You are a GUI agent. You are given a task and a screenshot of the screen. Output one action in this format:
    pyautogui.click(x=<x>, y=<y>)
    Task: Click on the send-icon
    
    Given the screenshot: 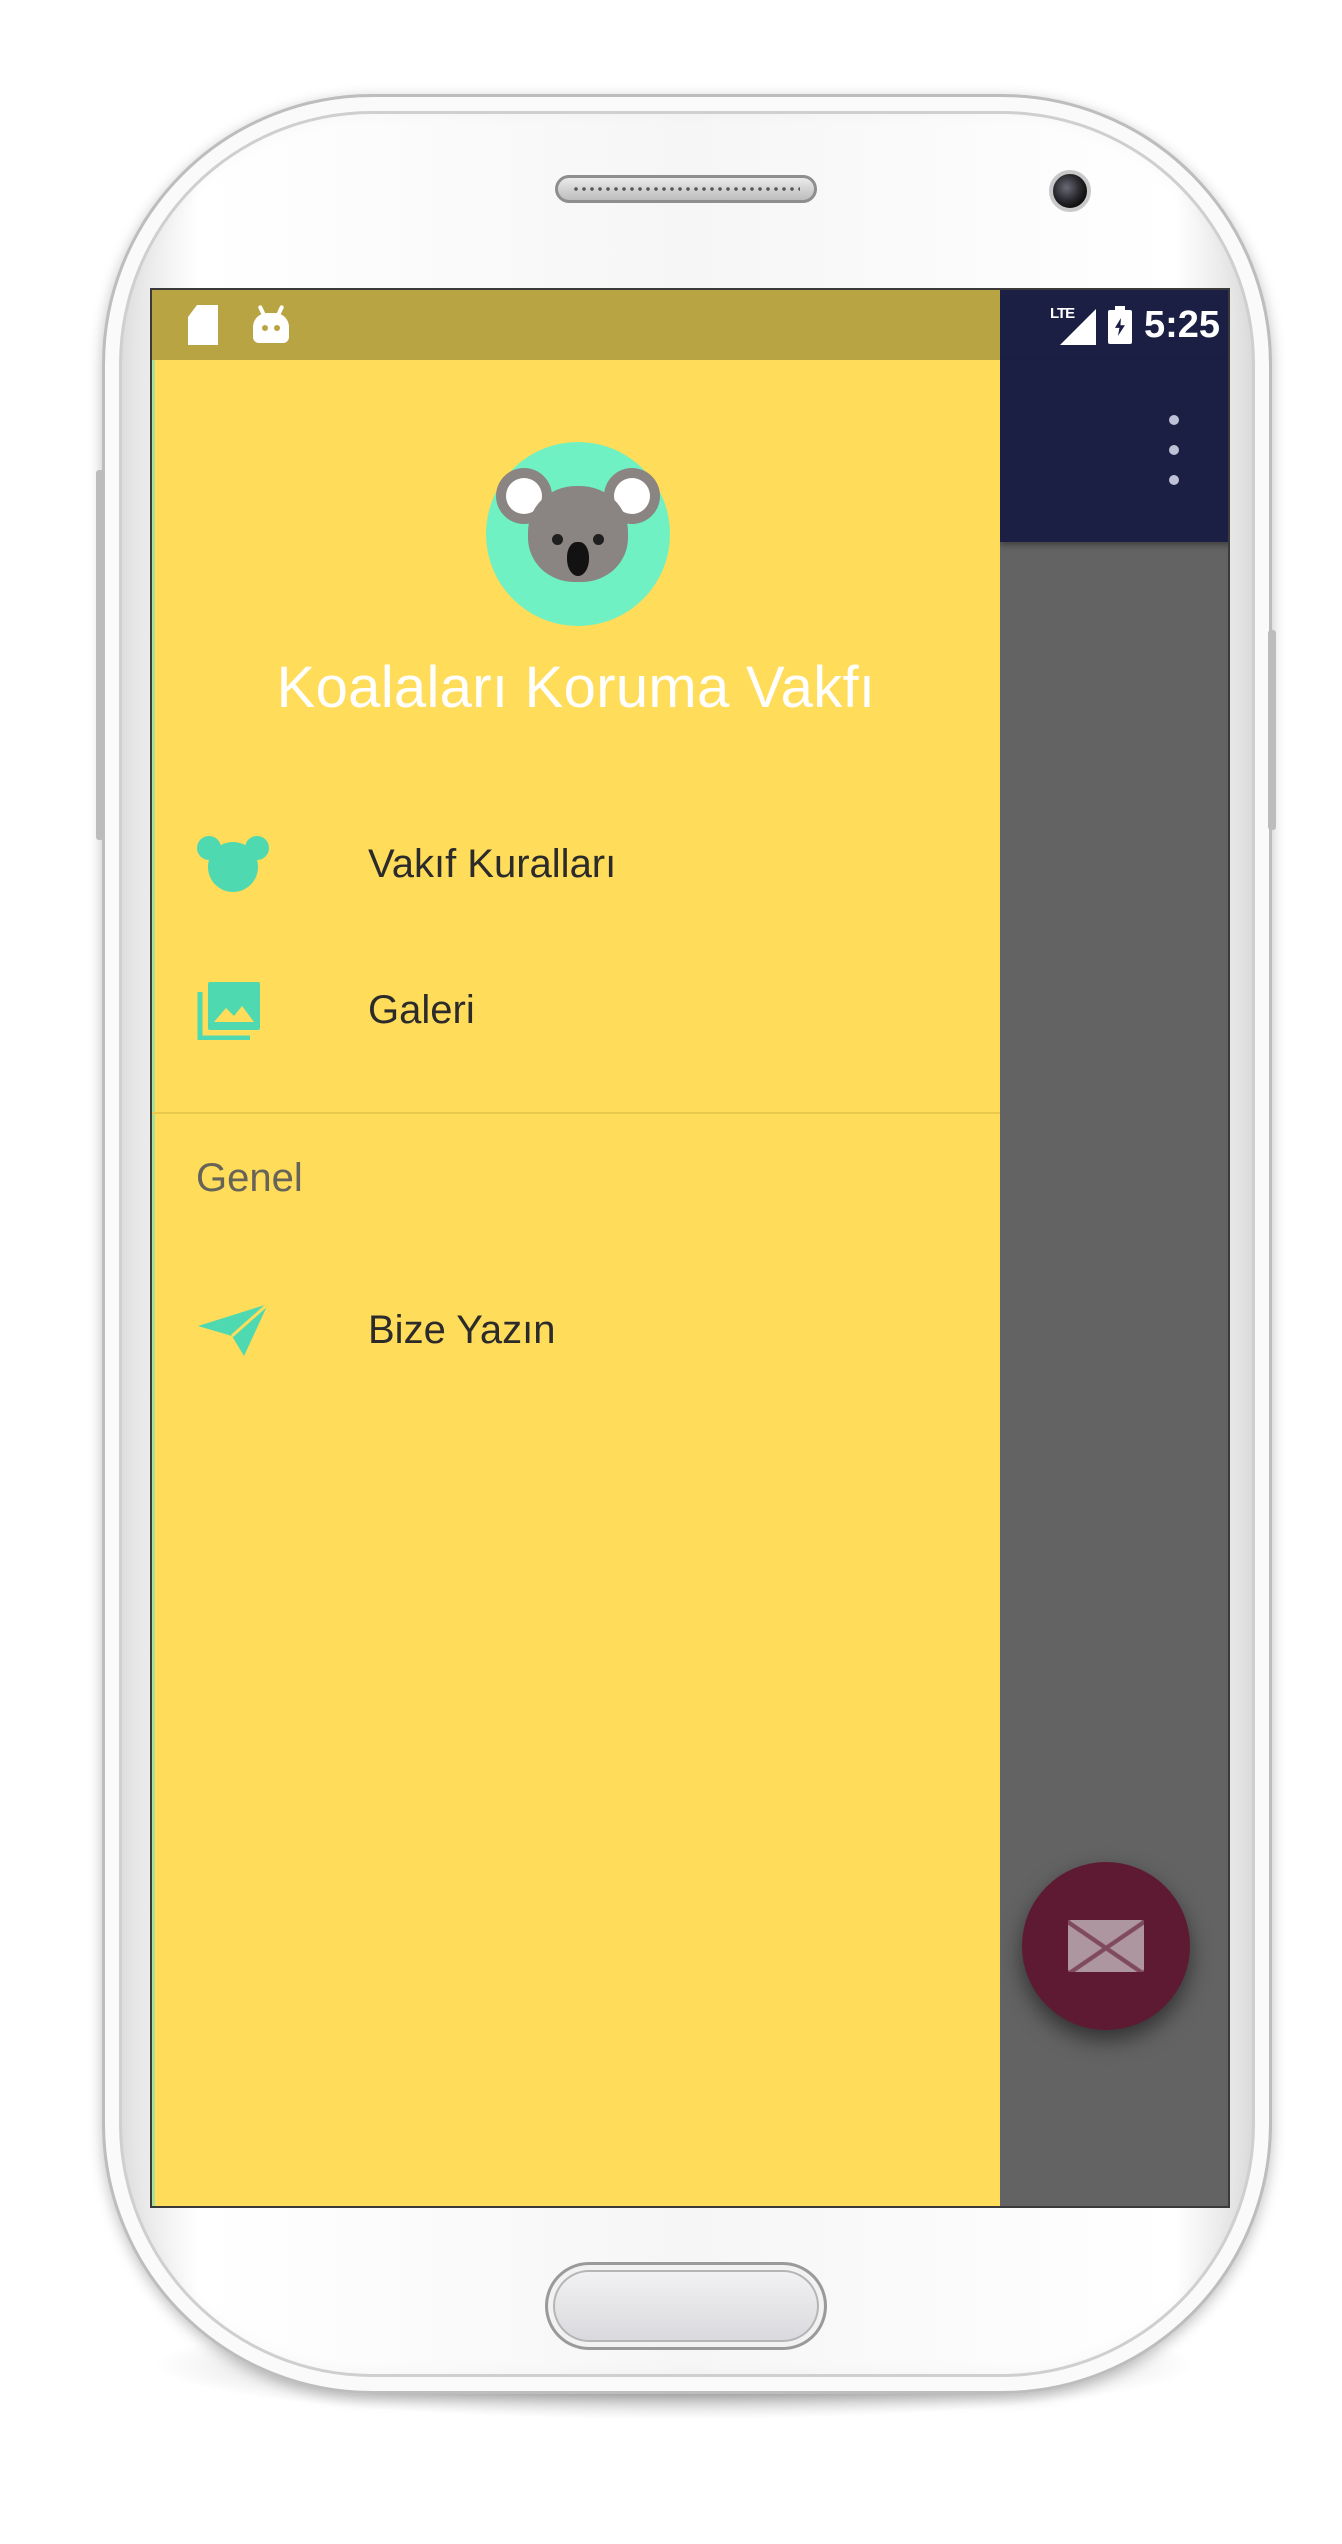 What is the action you would take?
    pyautogui.click(x=233, y=1329)
    